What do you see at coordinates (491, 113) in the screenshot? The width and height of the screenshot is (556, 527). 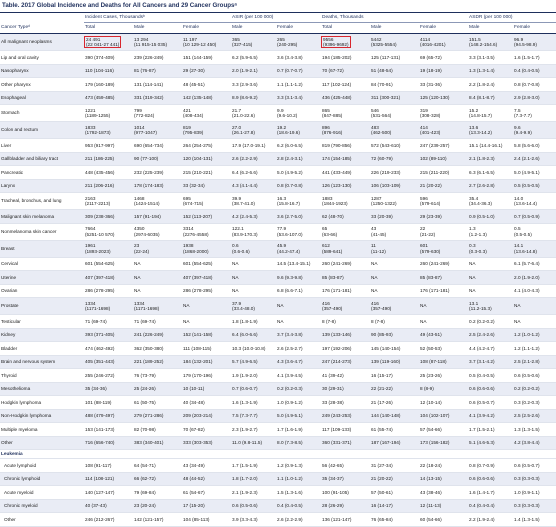 I see `table-cell: 15.2 (14.8-15.7)` at bounding box center [491, 113].